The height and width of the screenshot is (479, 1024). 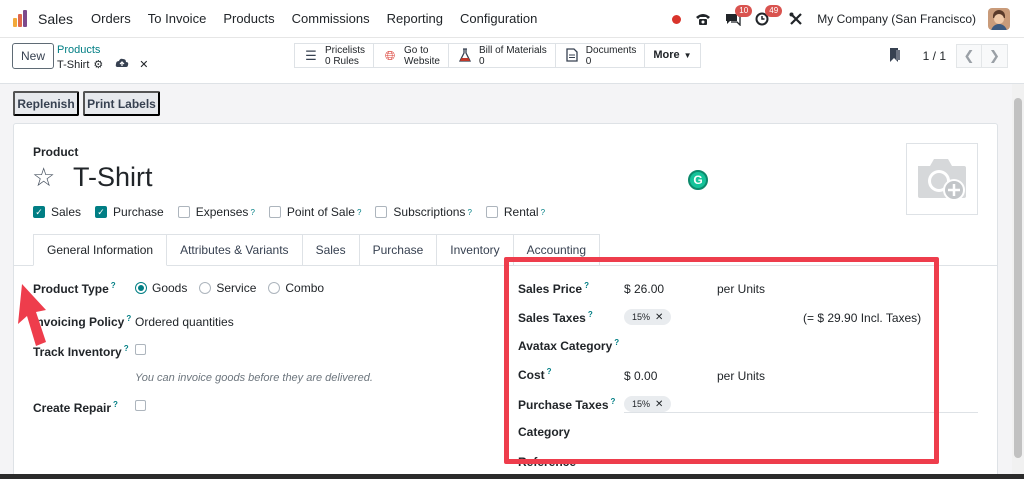 I want to click on product-type-radio: Goods Service Combo, so click(x=235, y=288).